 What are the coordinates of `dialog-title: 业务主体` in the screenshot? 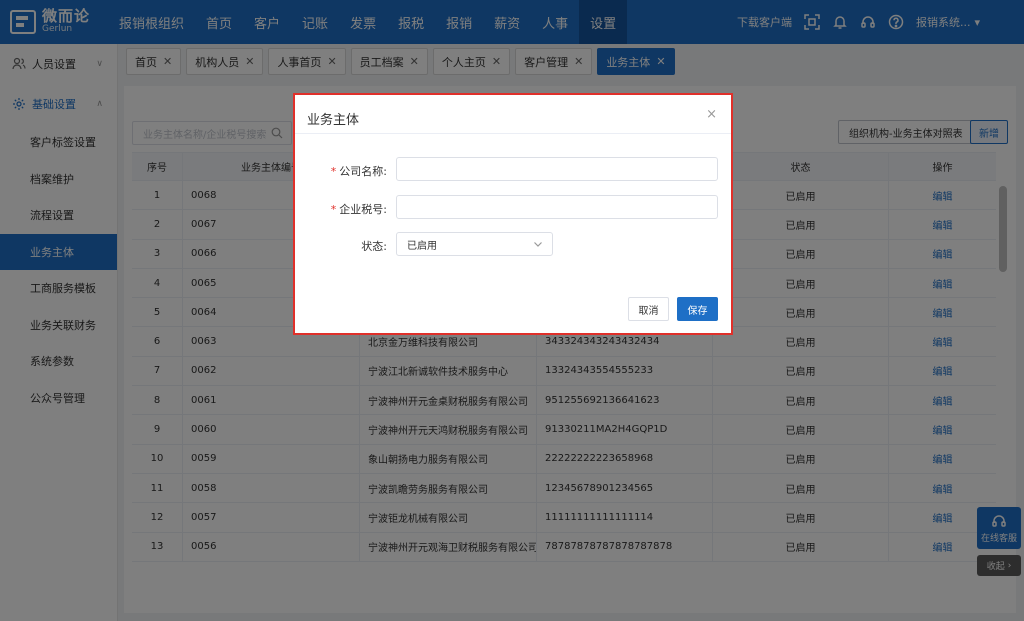 It's located at (333, 120).